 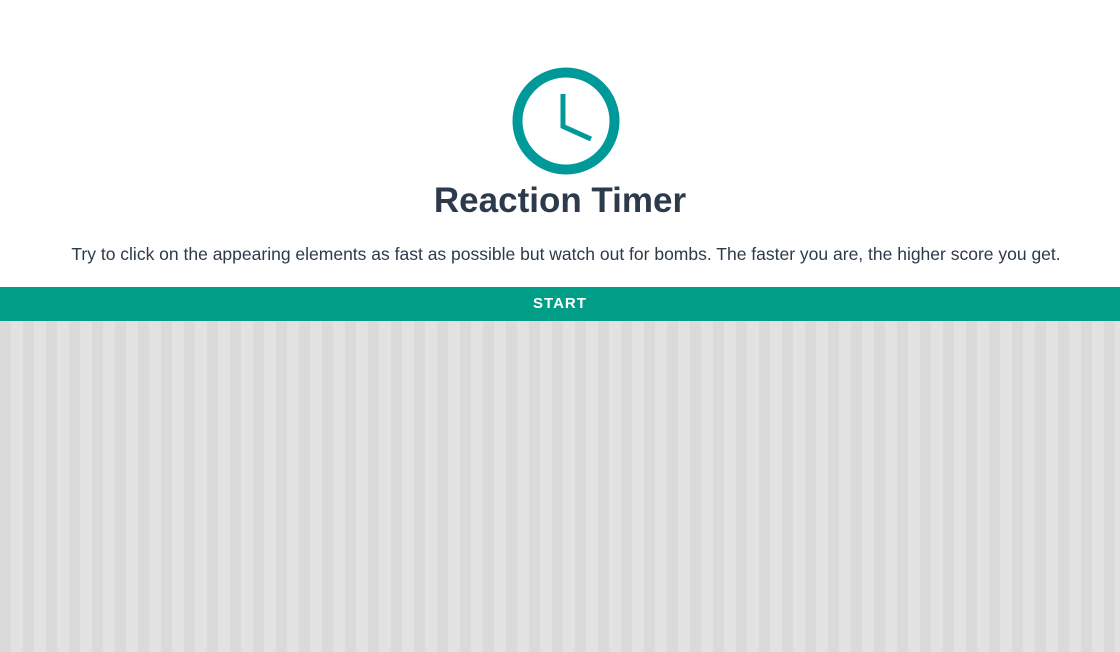 I want to click on page-title: Reaction Timer, so click(x=560, y=200).